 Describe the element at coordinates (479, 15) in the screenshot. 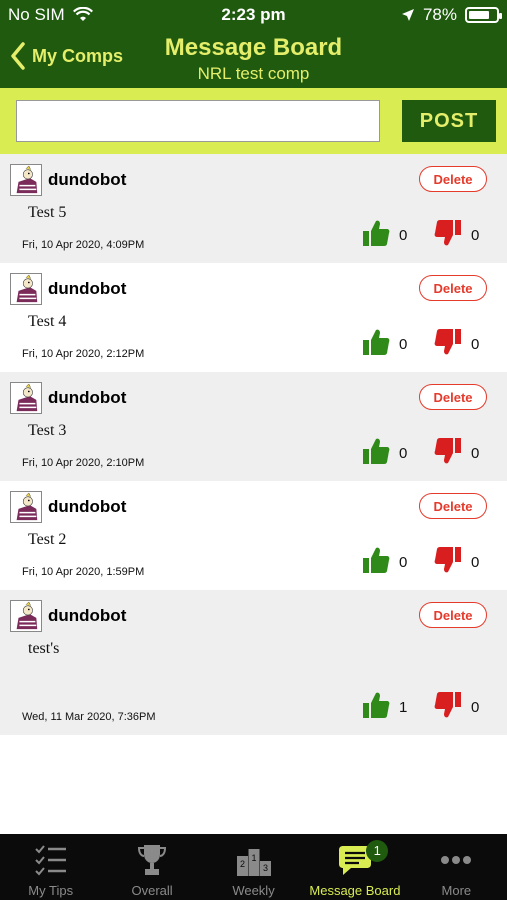

I see `battery-fill` at that location.